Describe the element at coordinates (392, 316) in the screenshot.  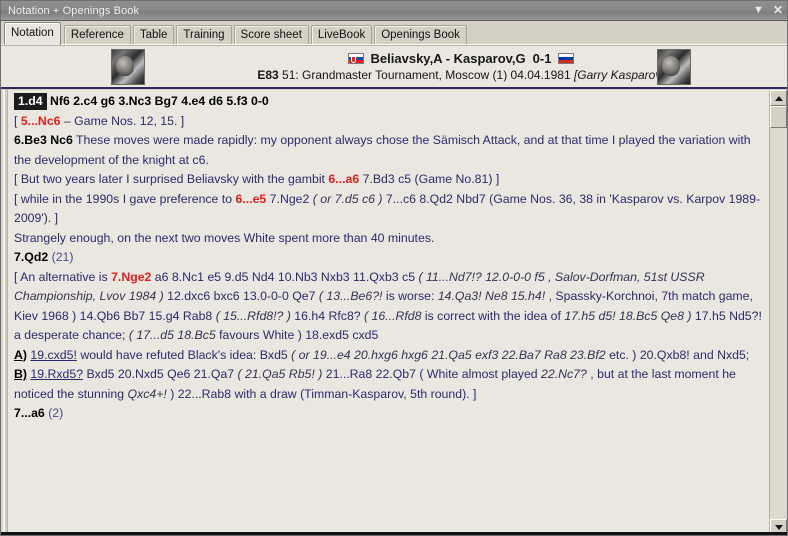
I see `subvariation: ( 16...Rfd8` at that location.